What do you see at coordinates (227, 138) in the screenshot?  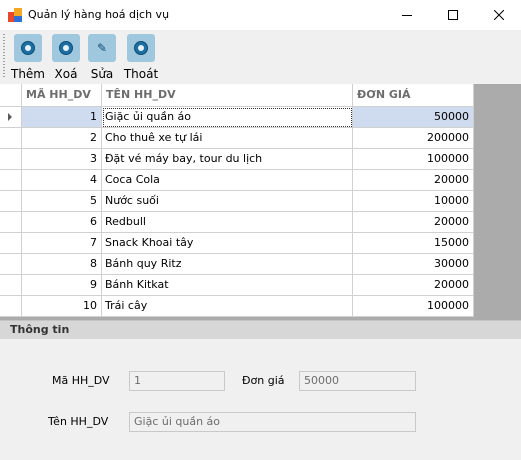 I see `cell-ten: Cho thuê xe tự lái` at bounding box center [227, 138].